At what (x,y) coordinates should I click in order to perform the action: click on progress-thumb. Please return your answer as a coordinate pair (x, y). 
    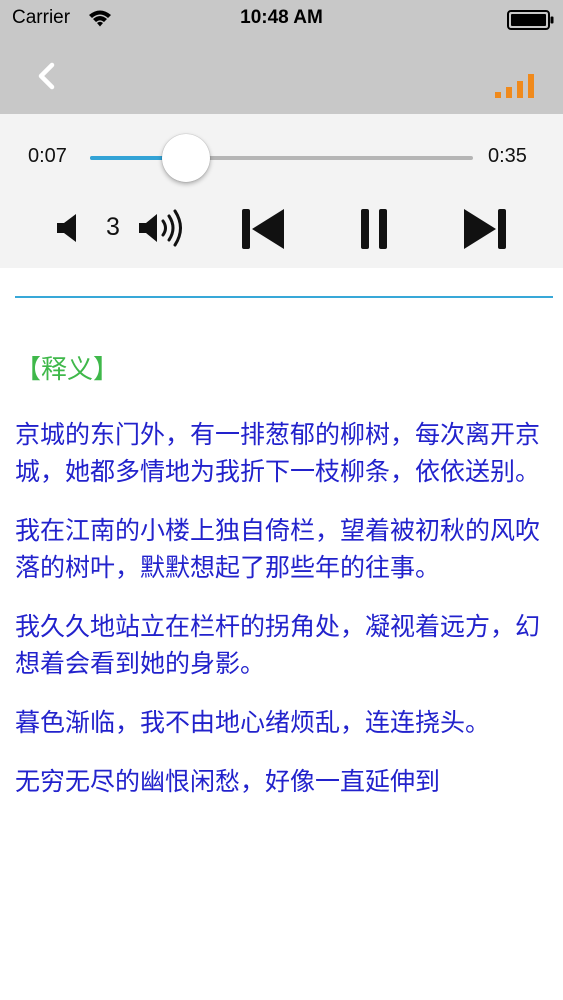
    Looking at the image, I should click on (185, 158).